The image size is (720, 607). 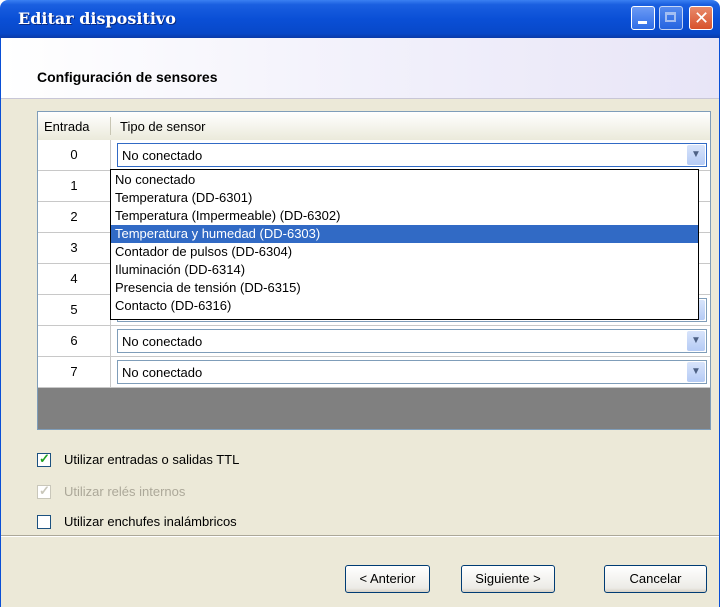 What do you see at coordinates (74, 248) in the screenshot?
I see `row-entrada: 3` at bounding box center [74, 248].